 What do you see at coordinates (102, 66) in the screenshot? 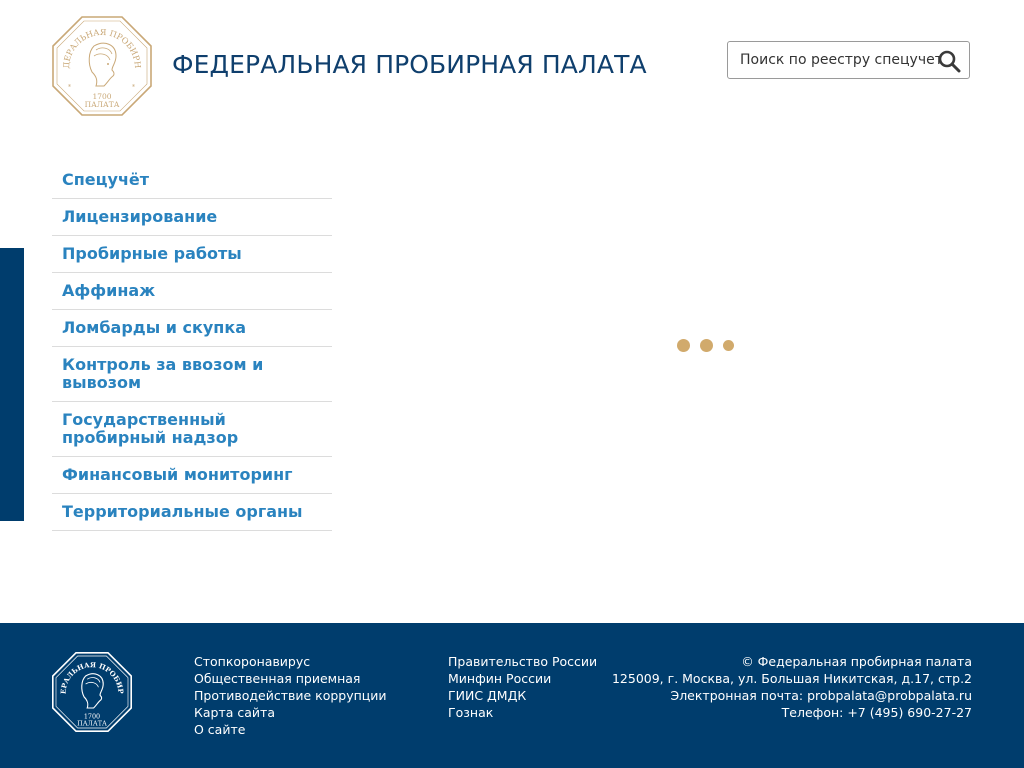
I see `logo-emblem: ФЕДЕРАЛЬНАЯ ПРОБИРНАЯ * * 1700 ПАЛАТА` at bounding box center [102, 66].